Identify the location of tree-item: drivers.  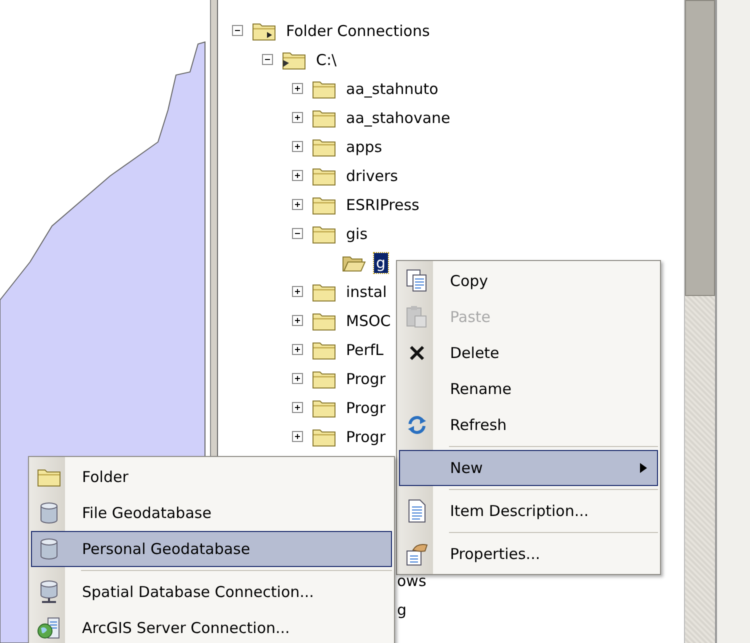
(372, 176).